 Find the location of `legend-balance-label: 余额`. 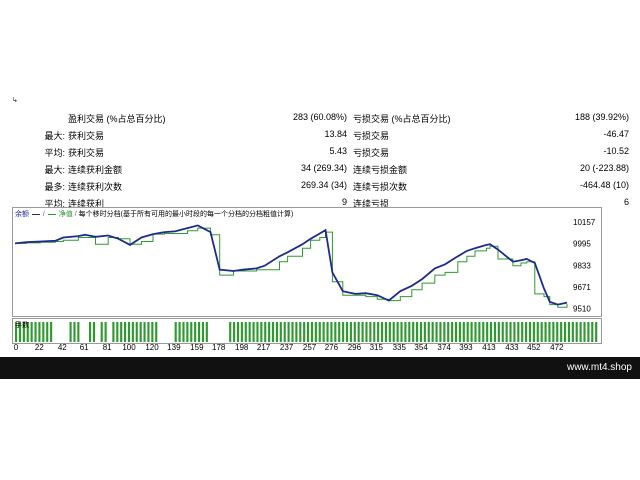

legend-balance-label: 余额 is located at coordinates (22, 214).